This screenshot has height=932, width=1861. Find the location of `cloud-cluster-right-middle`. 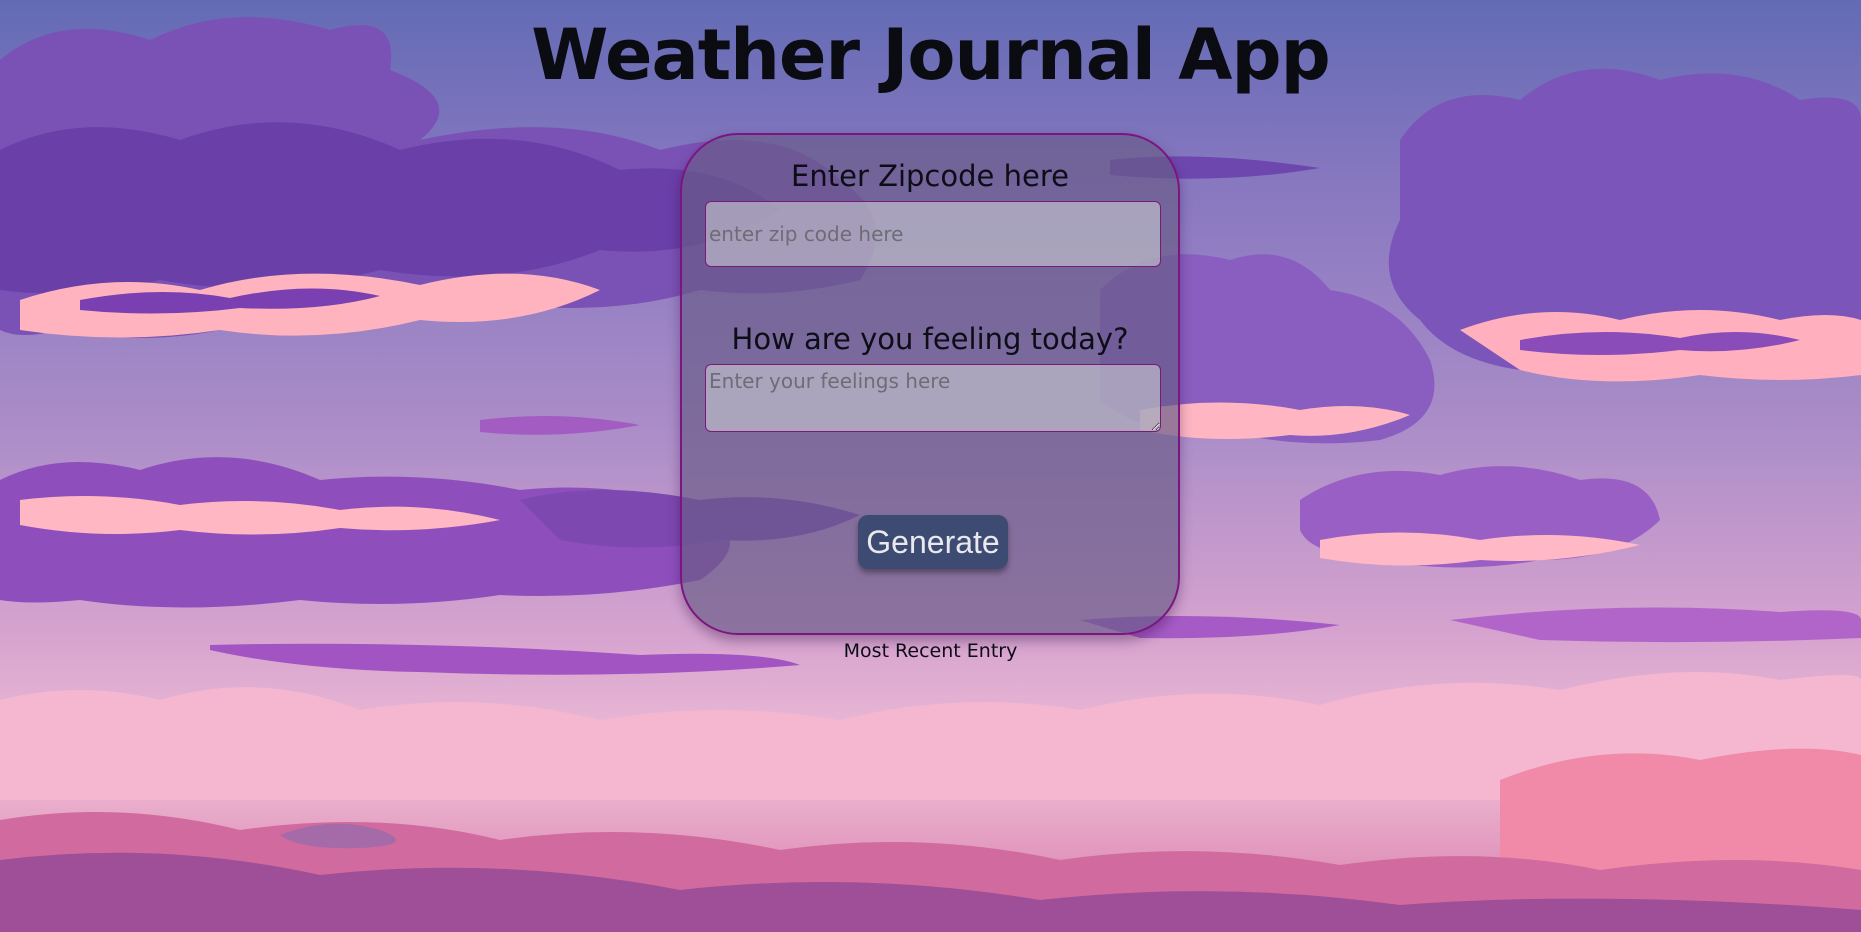

cloud-cluster-right-middle is located at coordinates (1480, 517).